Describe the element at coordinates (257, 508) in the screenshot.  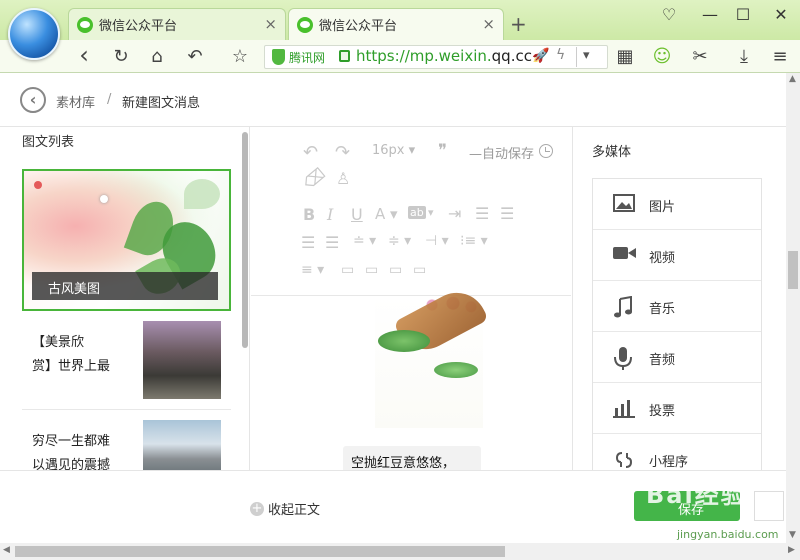
I see `plus-circle-icon: +` at that location.